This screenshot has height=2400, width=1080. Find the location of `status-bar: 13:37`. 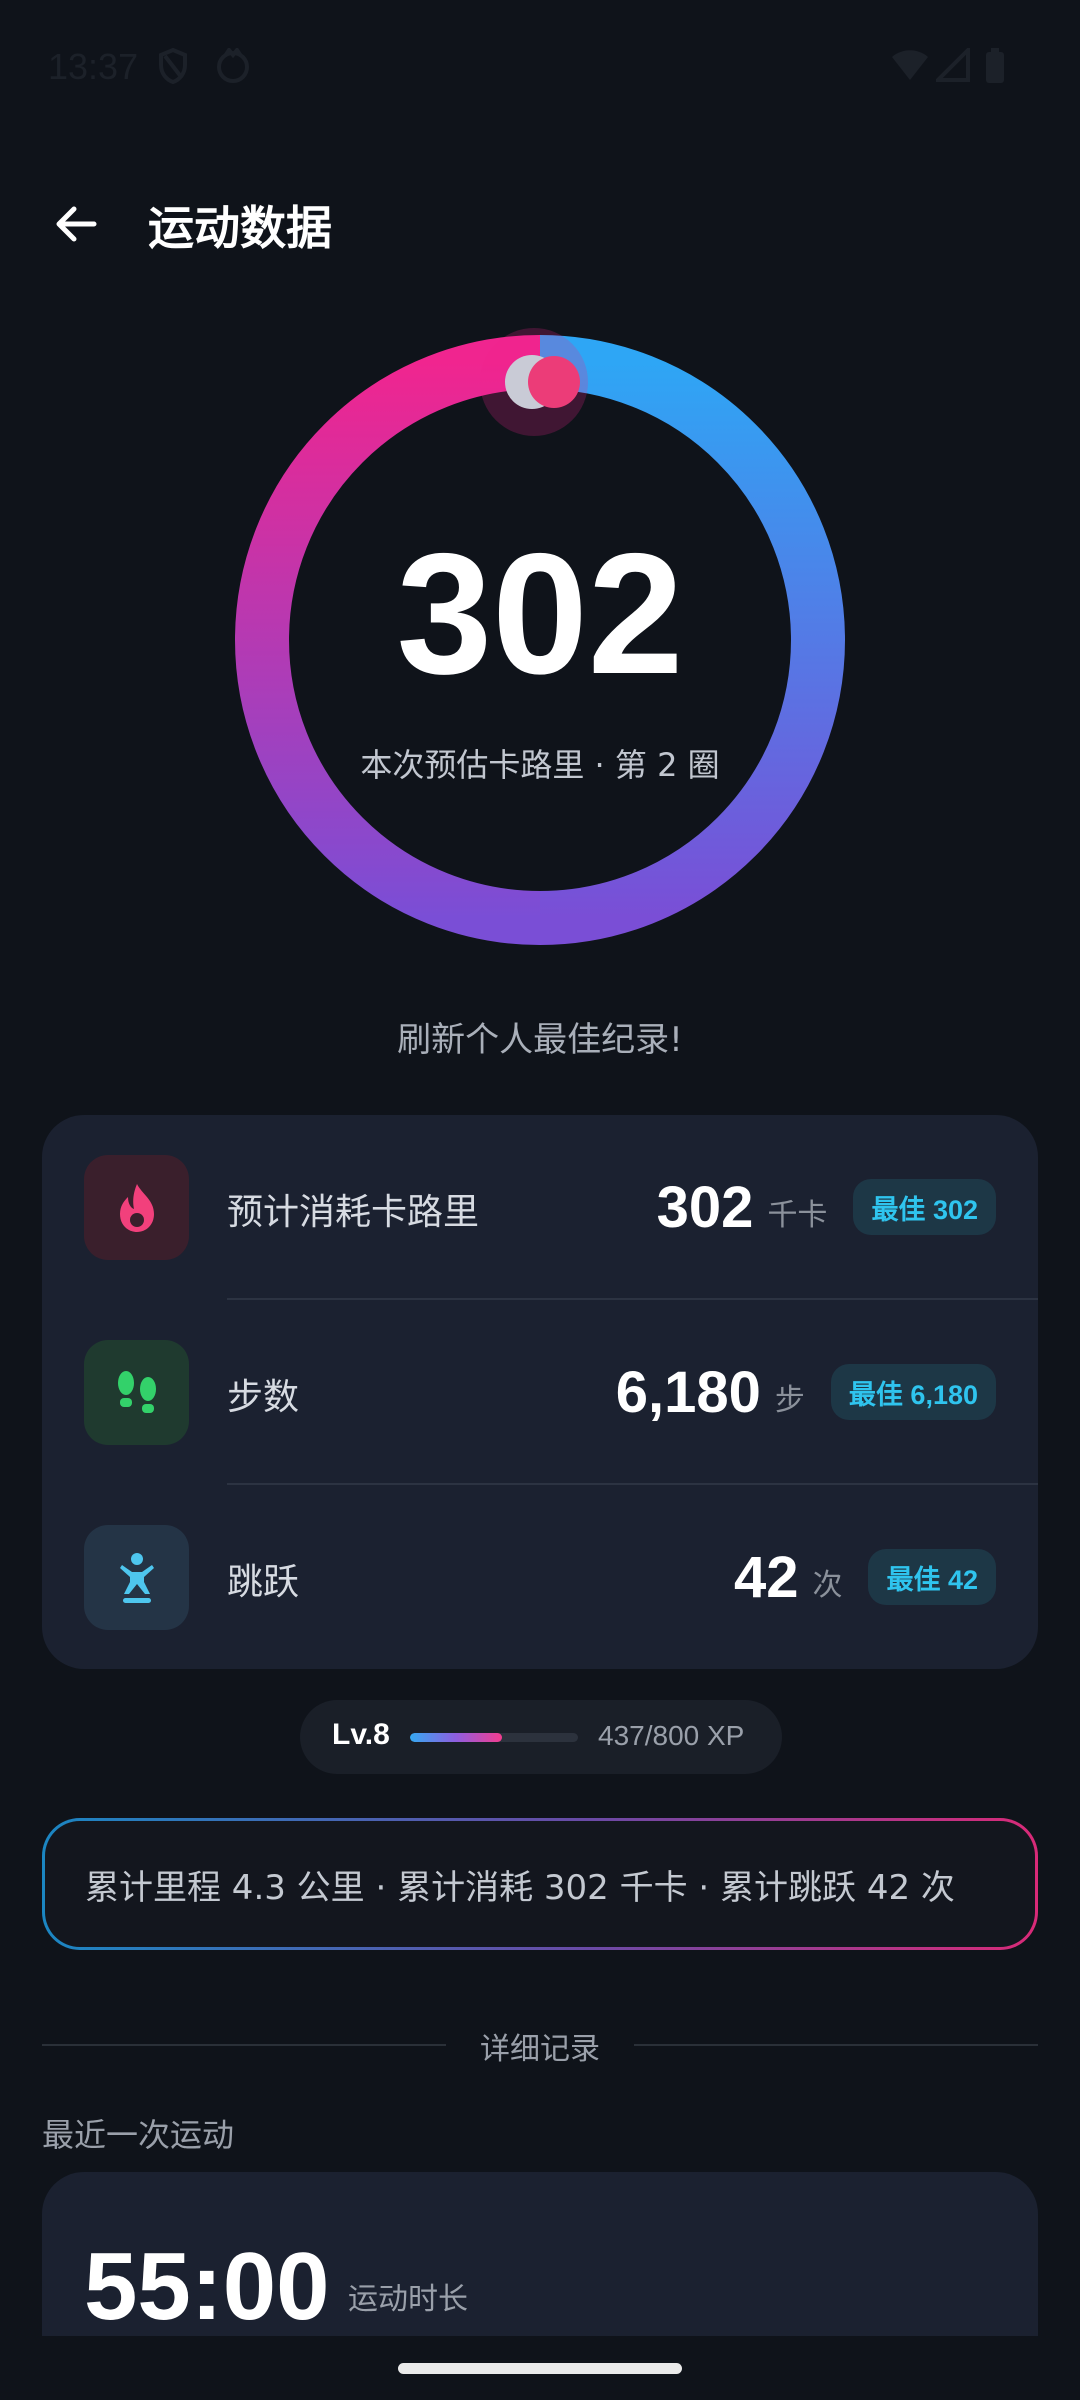

status-bar: 13:37 is located at coordinates (540, 70).